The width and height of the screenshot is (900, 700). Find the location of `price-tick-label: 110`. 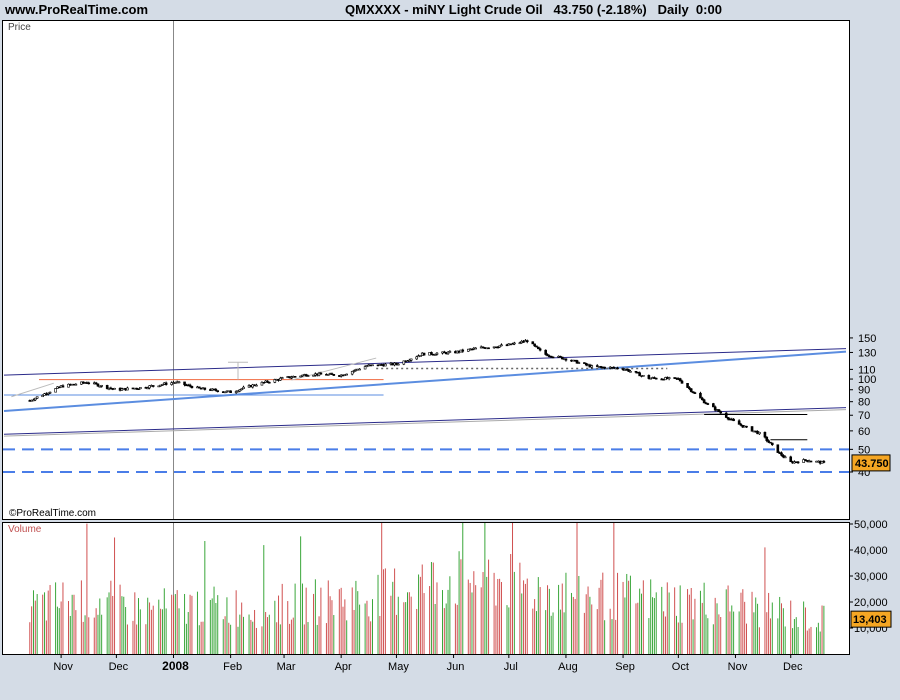

price-tick-label: 110 is located at coordinates (867, 370).